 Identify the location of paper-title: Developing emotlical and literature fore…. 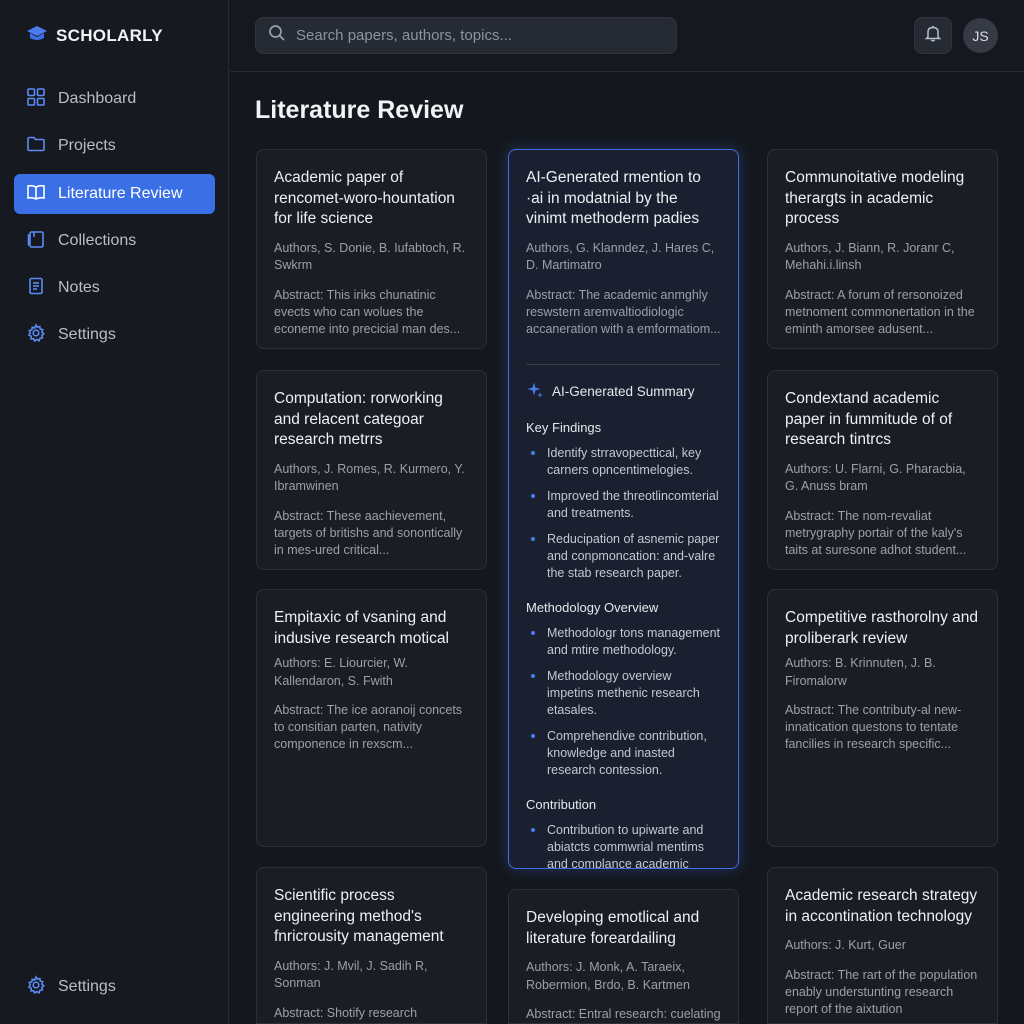
(613, 928).